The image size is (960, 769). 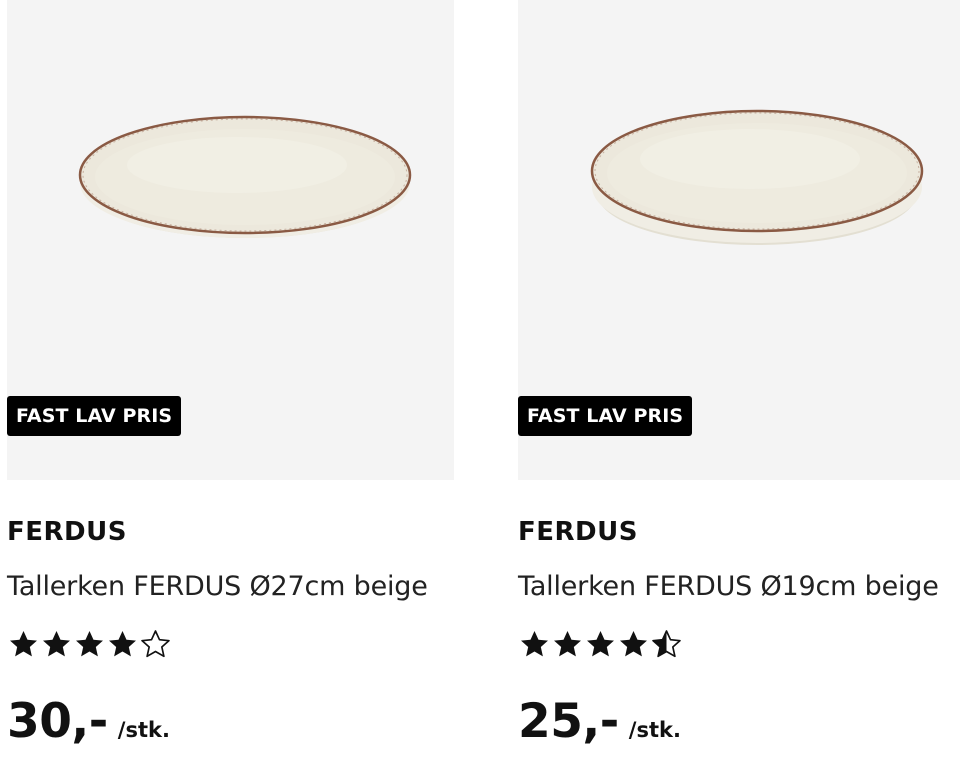 What do you see at coordinates (568, 721) in the screenshot?
I see `price-value: 25,-` at bounding box center [568, 721].